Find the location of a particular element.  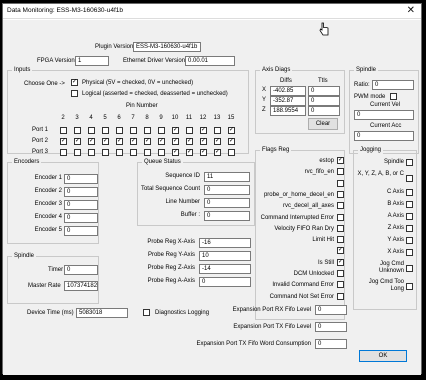

diagnostics-logging-checkbox is located at coordinates (146, 312).